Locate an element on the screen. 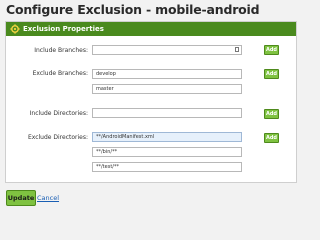  include-branches-input is located at coordinates (167, 50).